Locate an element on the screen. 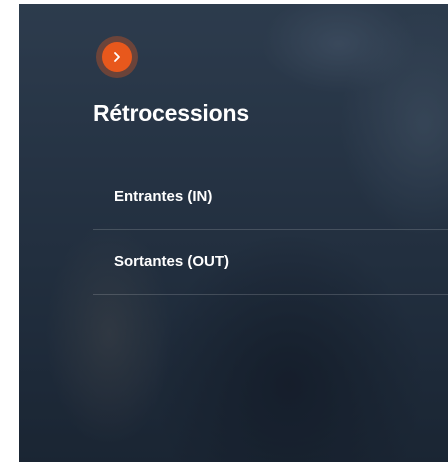  menu-item-entrantes: Entrantes (IN) is located at coordinates (270, 197).